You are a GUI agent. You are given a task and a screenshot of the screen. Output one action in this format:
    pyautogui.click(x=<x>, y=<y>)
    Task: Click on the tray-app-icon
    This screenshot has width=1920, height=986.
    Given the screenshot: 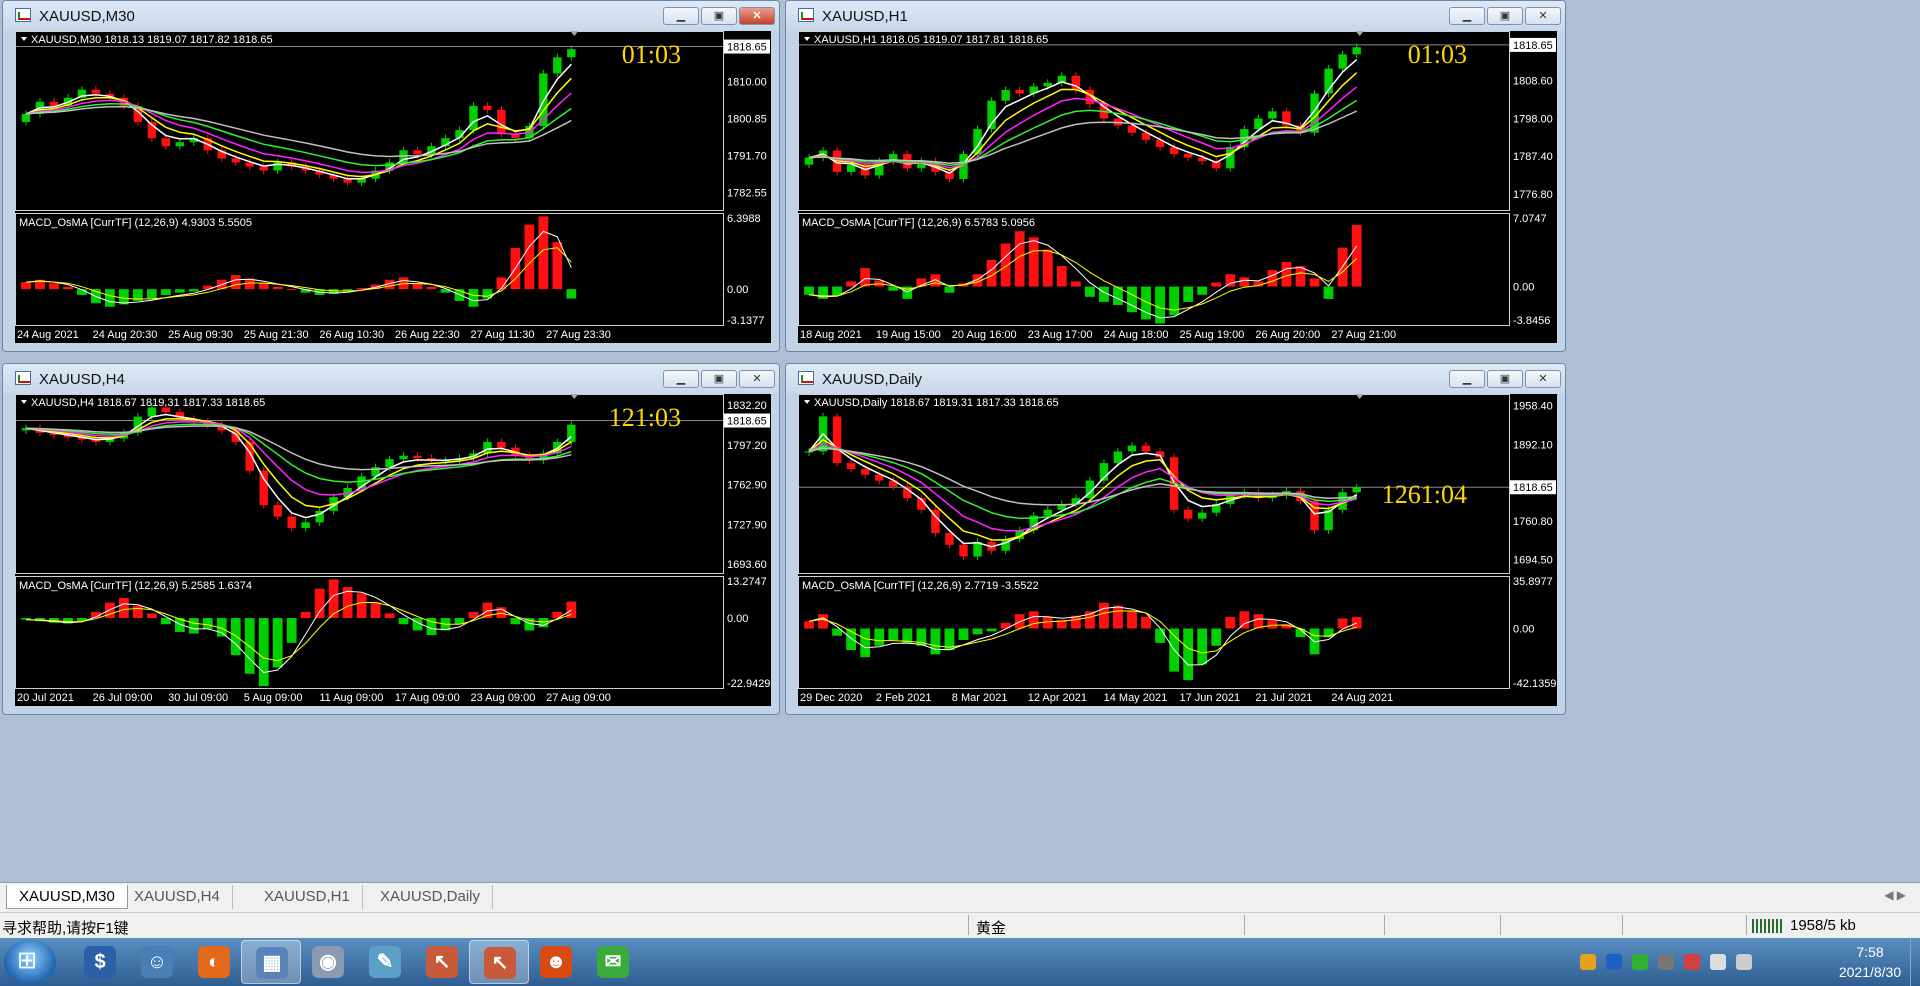 What is the action you would take?
    pyautogui.click(x=1588, y=962)
    